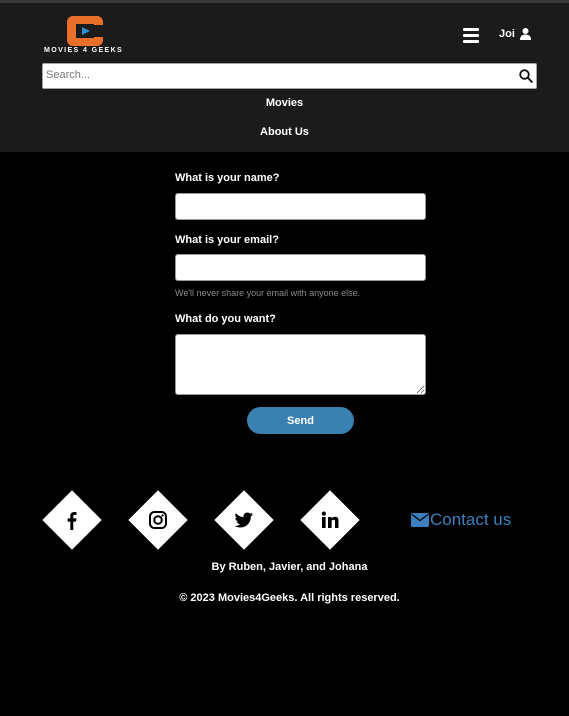 The width and height of the screenshot is (569, 716). I want to click on linkedin-icon, so click(330, 519).